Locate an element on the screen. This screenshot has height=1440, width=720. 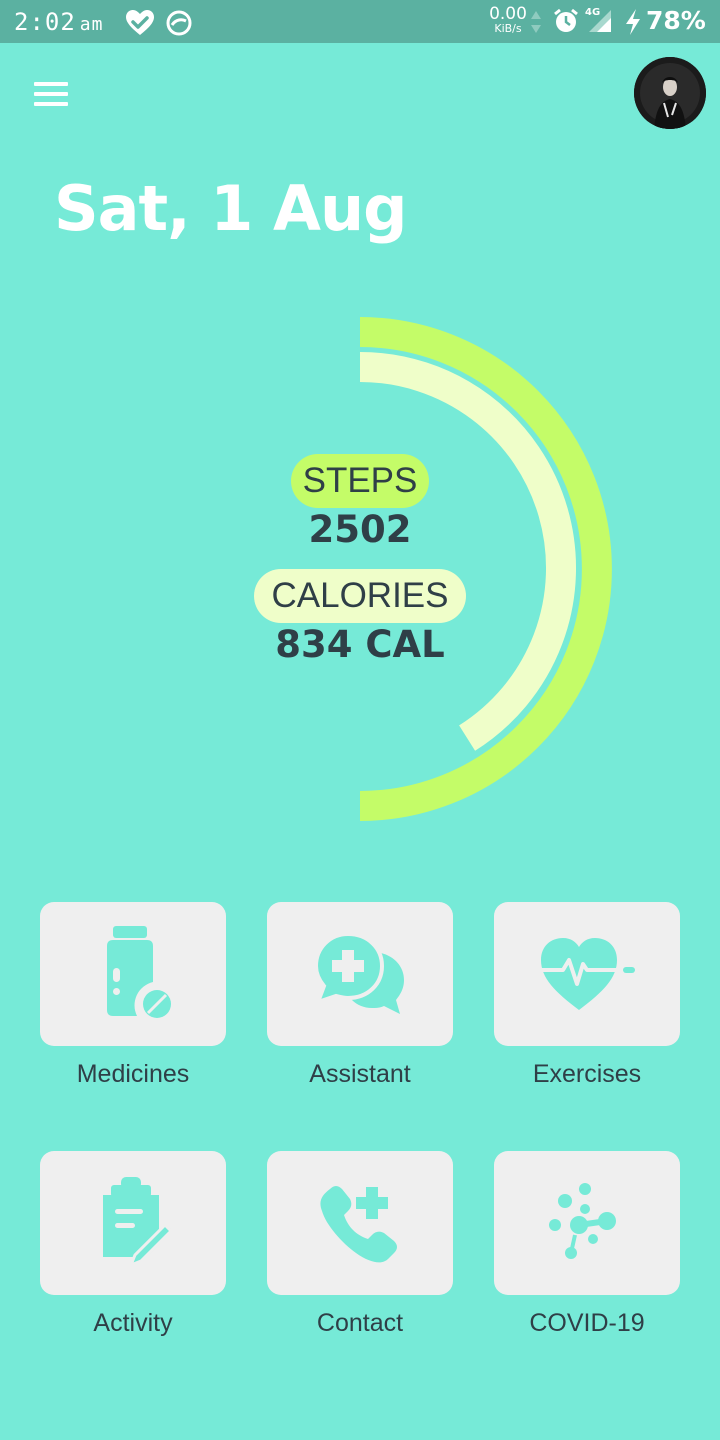
signal-icon is located at coordinates (600, 21).